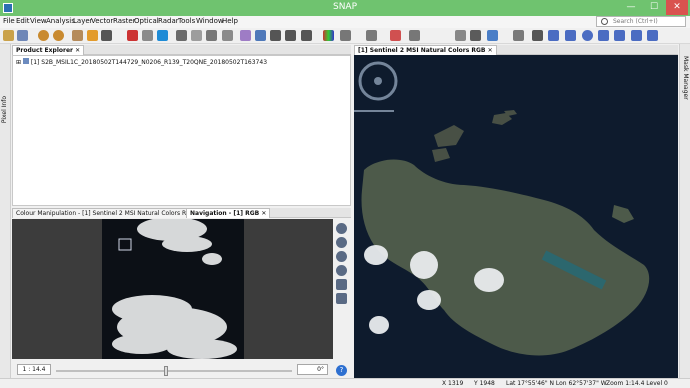  I want to click on maximize-button: ☐, so click(654, 7).